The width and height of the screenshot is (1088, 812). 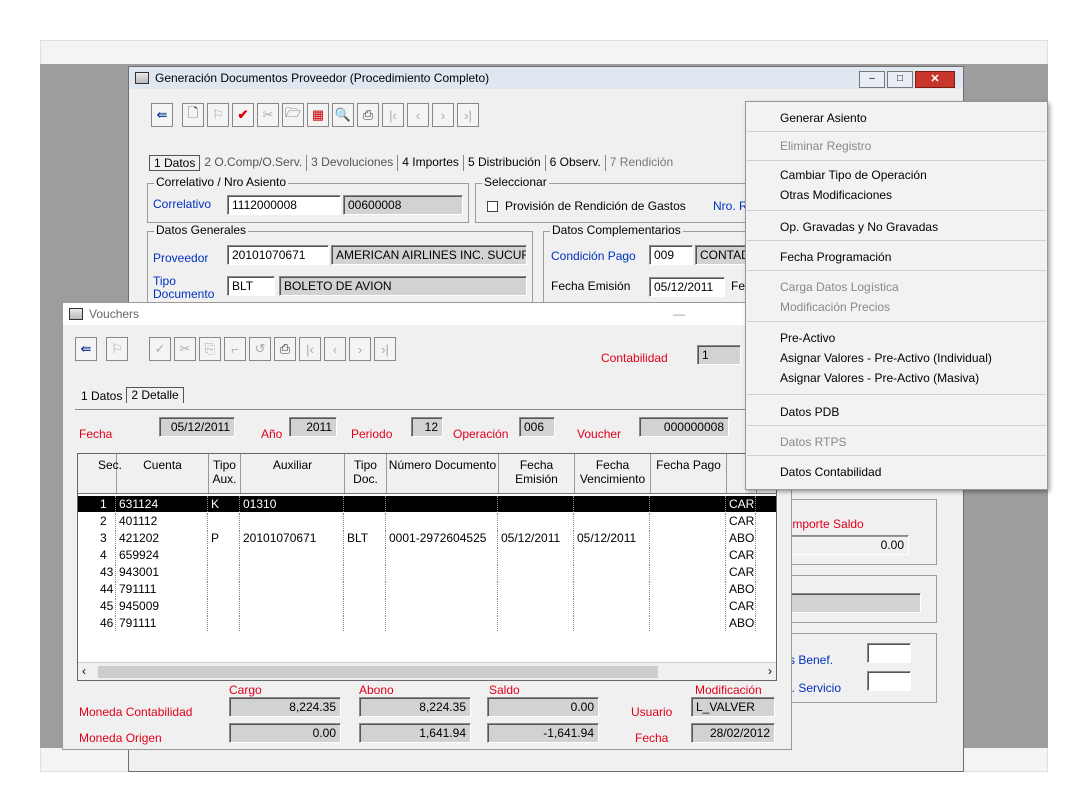 I want to click on menu-separator, so click(x=896, y=240).